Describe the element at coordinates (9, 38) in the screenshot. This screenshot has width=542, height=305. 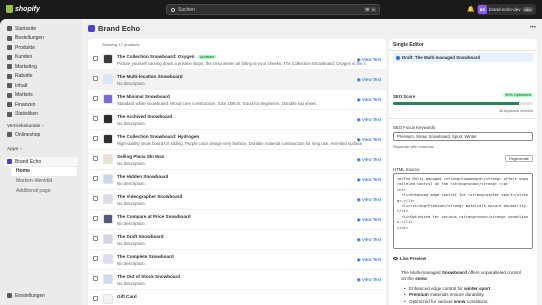
I see `orders-icon` at that location.